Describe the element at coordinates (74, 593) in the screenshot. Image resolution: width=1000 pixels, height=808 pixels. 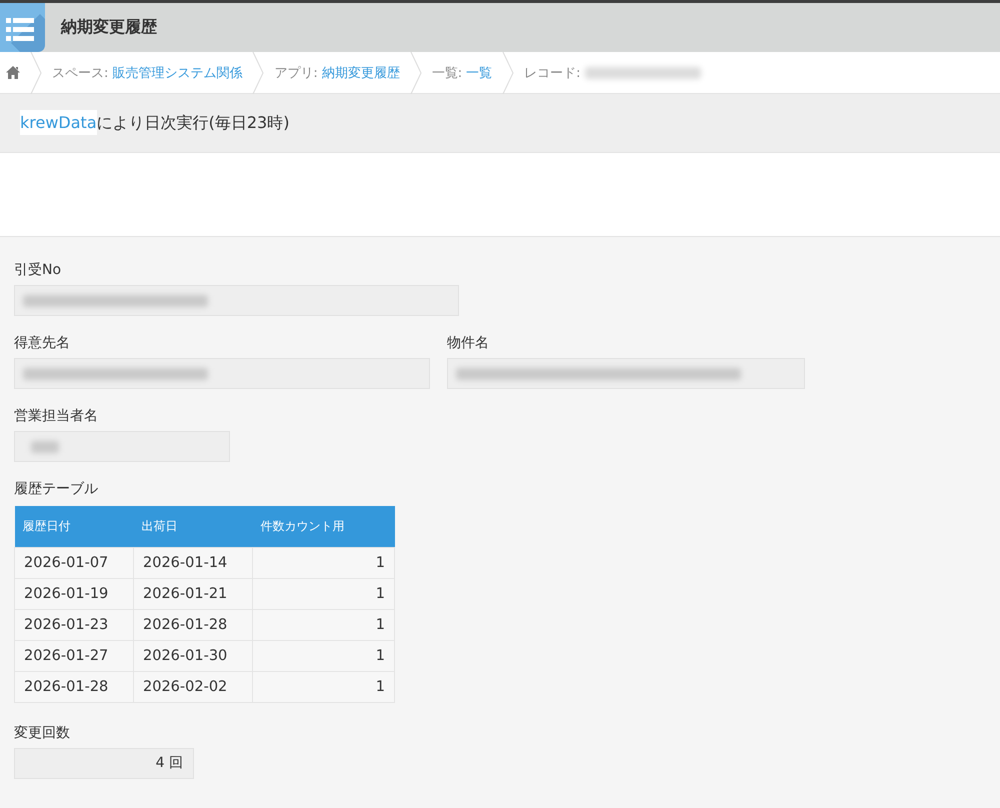
I see `table-cell: 2026-01-19` at that location.